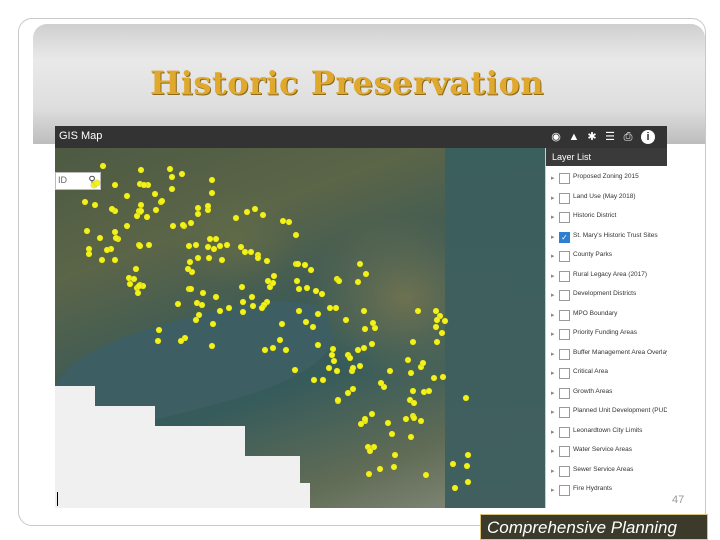 This screenshot has width=720, height=540. Describe the element at coordinates (606, 238) in the screenshot. I see `layer-row: ▸ ✓ St. Mary's Historic Trust Sites` at that location.